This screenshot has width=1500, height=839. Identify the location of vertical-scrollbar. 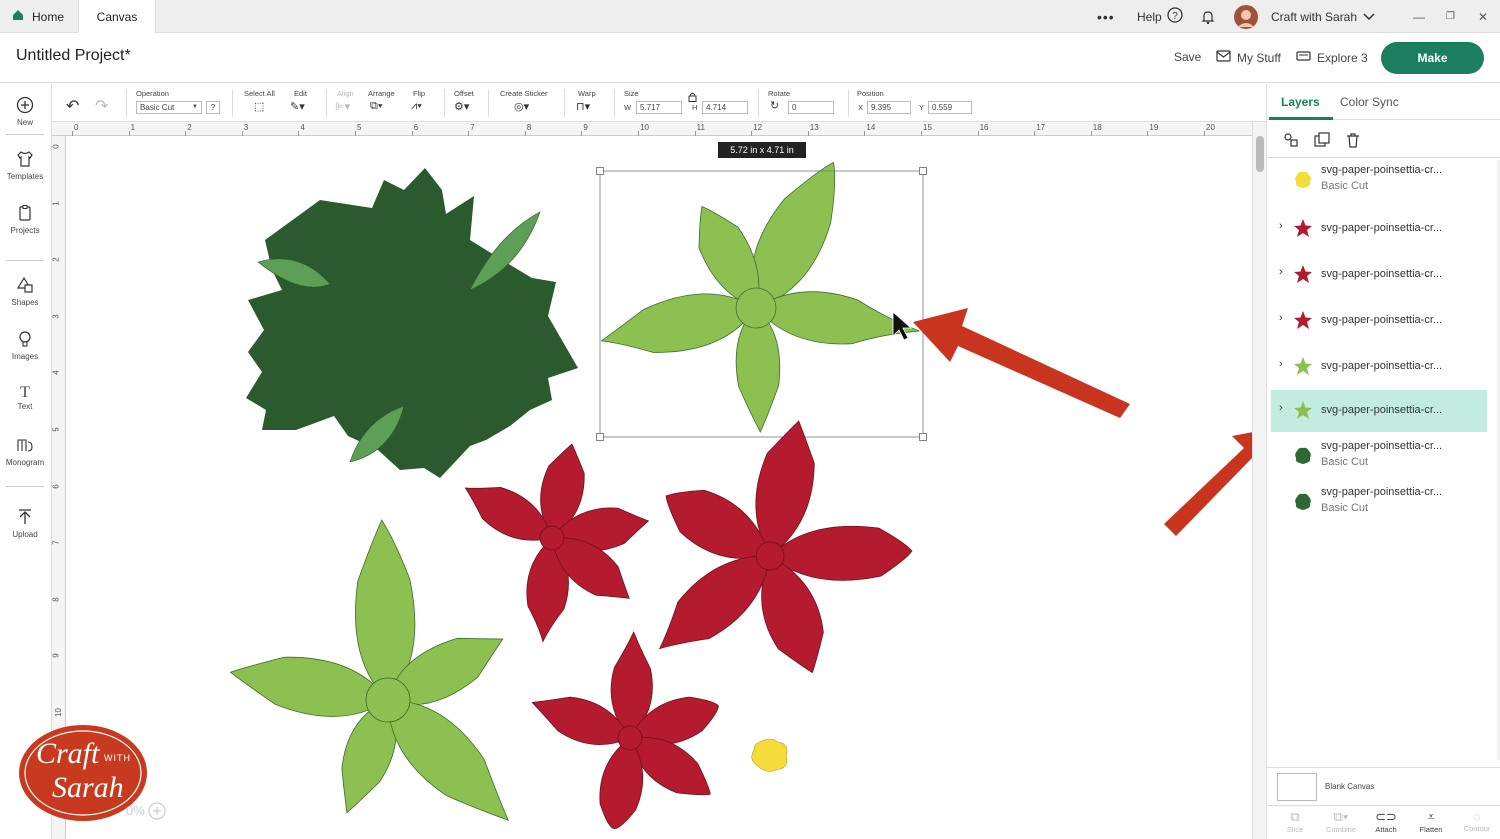
(1259, 480).